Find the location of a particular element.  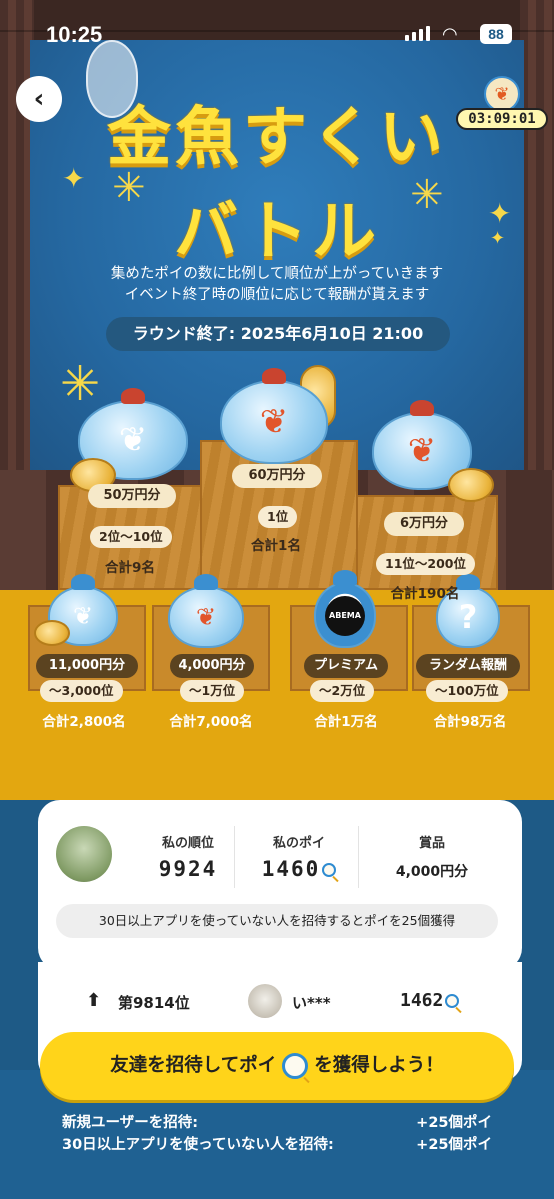

back-arrow-icon: ‹ is located at coordinates (39, 99).